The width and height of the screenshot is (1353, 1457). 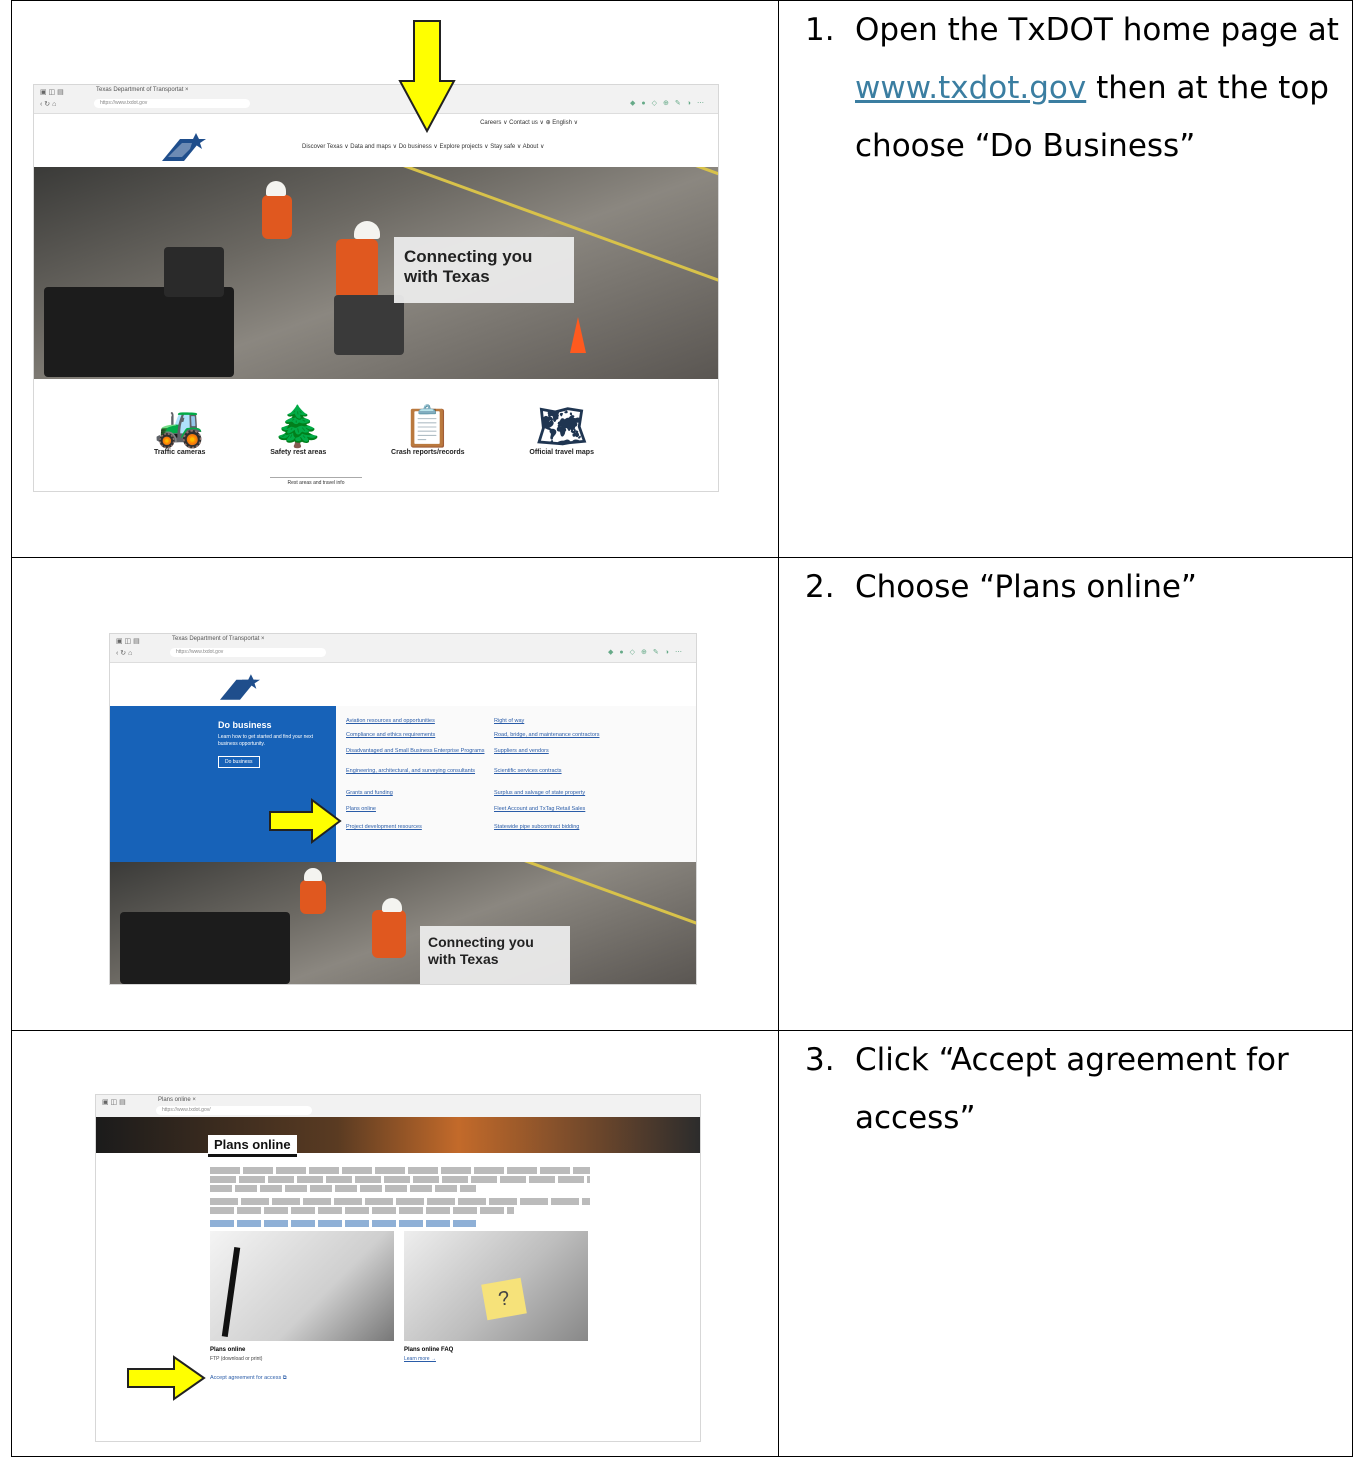 I want to click on step-2-text: Choose “Plans online”, so click(x=1026, y=587).